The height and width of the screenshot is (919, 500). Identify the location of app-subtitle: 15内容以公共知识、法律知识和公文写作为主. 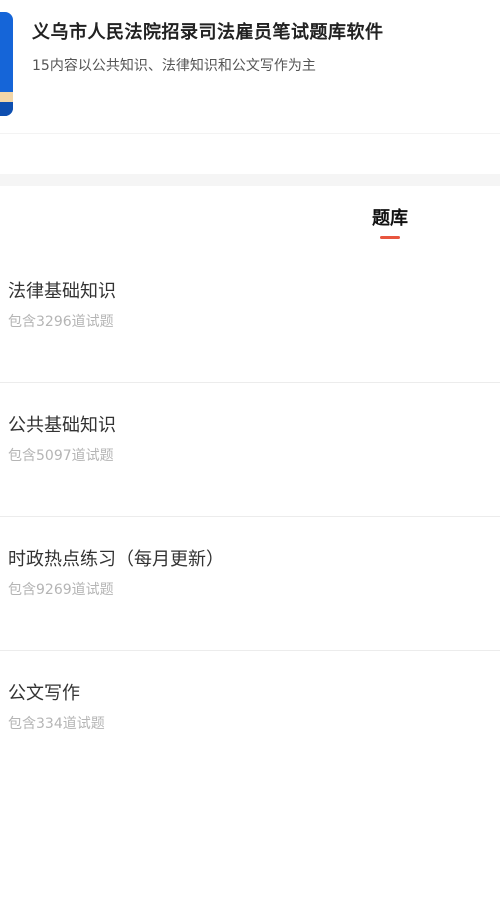
(174, 66).